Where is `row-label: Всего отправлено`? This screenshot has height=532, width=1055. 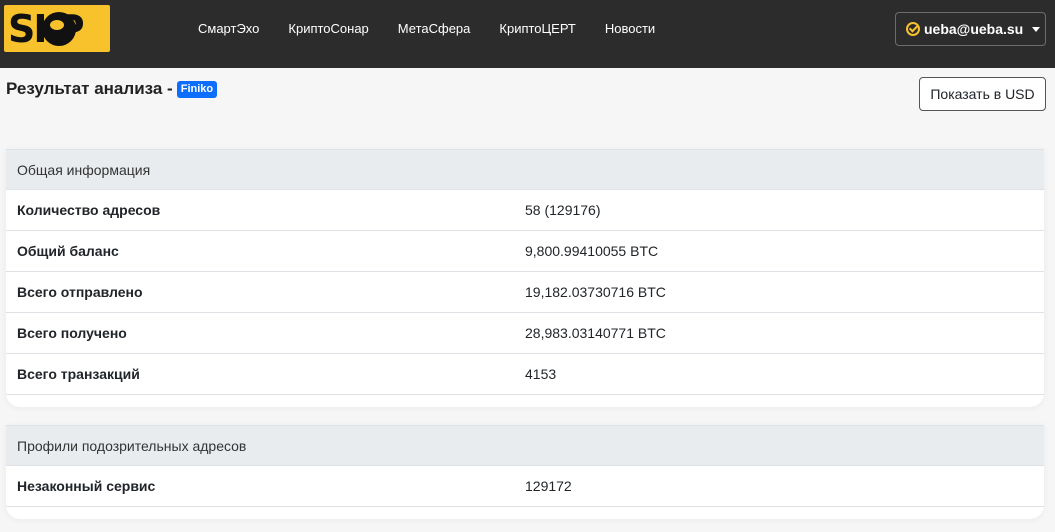 row-label: Всего отправлено is located at coordinates (80, 292).